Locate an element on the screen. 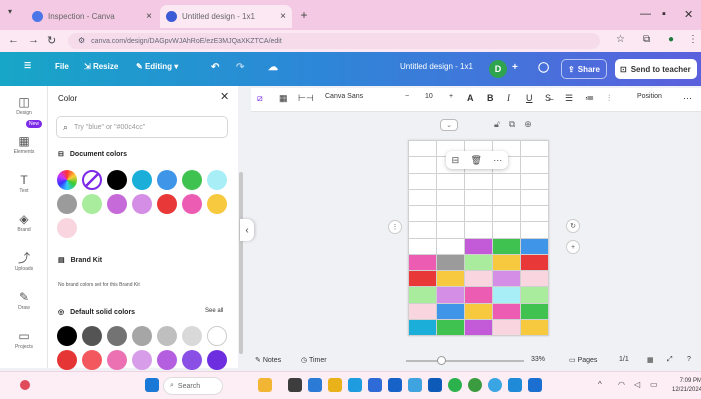 This screenshot has width=701, height=399. teams-icon is located at coordinates (515, 385).